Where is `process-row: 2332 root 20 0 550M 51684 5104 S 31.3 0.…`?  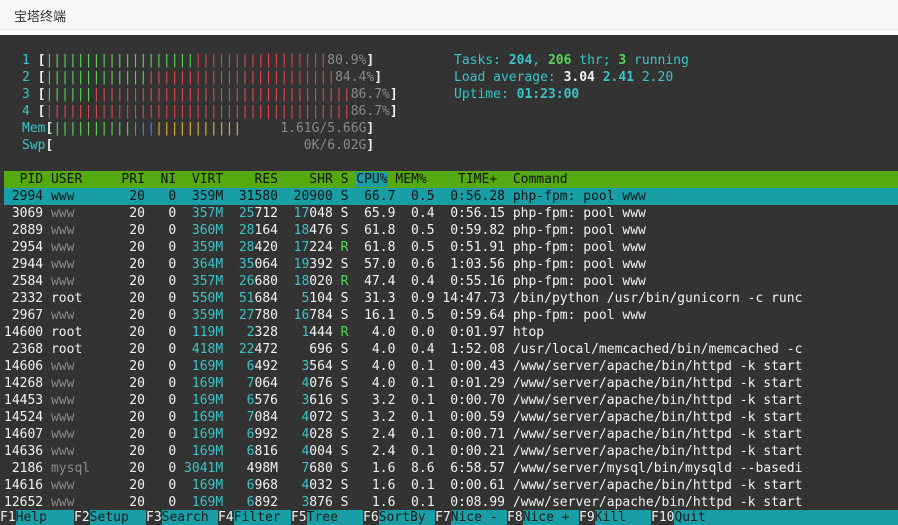
process-row: 2332 root 20 0 550M 51684 5104 S 31.3 0.… is located at coordinates (451, 298).